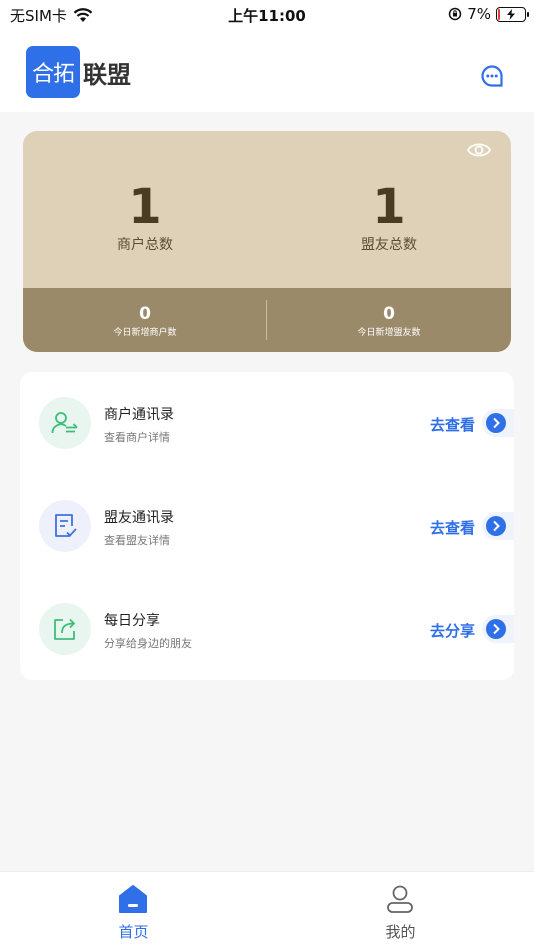 This screenshot has width=534, height=950. I want to click on ally-total-stat: 1 盟友总数, so click(389, 209).